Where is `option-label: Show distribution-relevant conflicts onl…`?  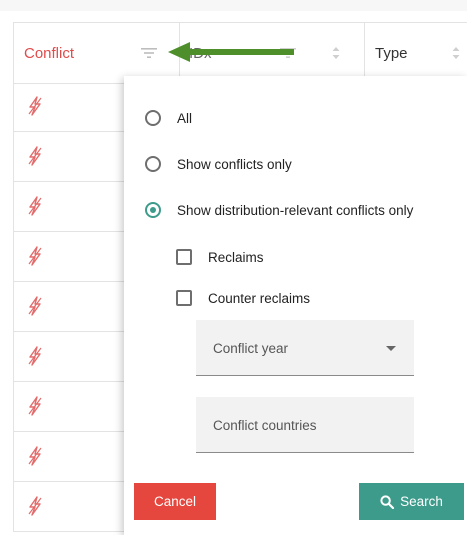
option-label: Show distribution-relevant conflicts onl… is located at coordinates (295, 210).